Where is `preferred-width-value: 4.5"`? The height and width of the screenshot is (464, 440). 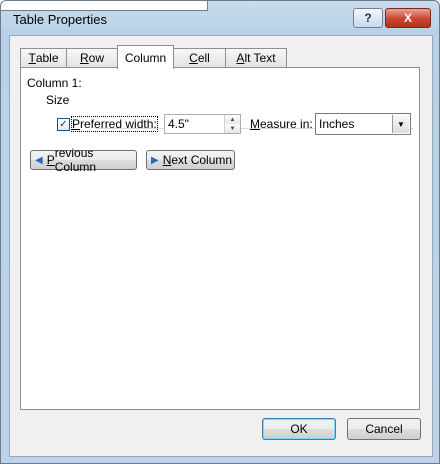
preferred-width-value: 4.5" is located at coordinates (178, 124).